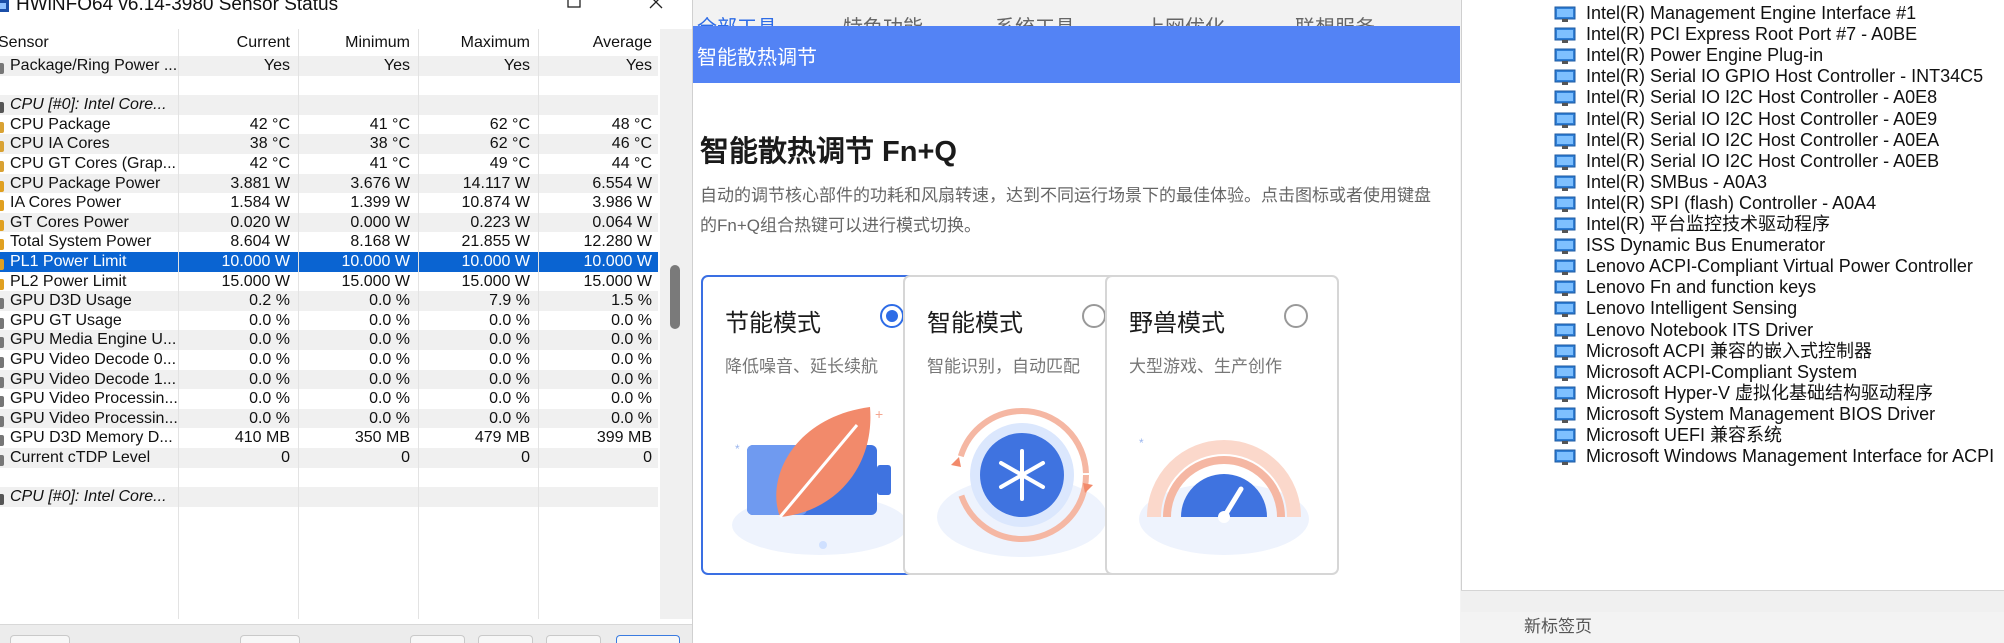 This screenshot has width=2004, height=643. What do you see at coordinates (516, 8) in the screenshot?
I see `minimize-button` at bounding box center [516, 8].